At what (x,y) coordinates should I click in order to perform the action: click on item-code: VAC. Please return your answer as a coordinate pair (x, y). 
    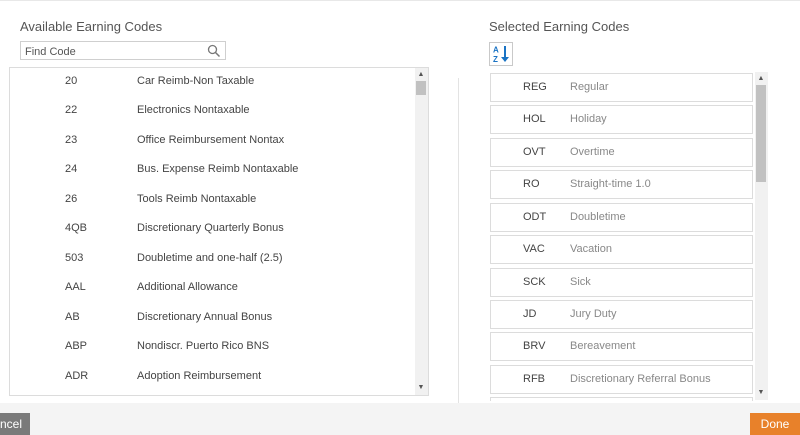
    Looking at the image, I should click on (534, 249).